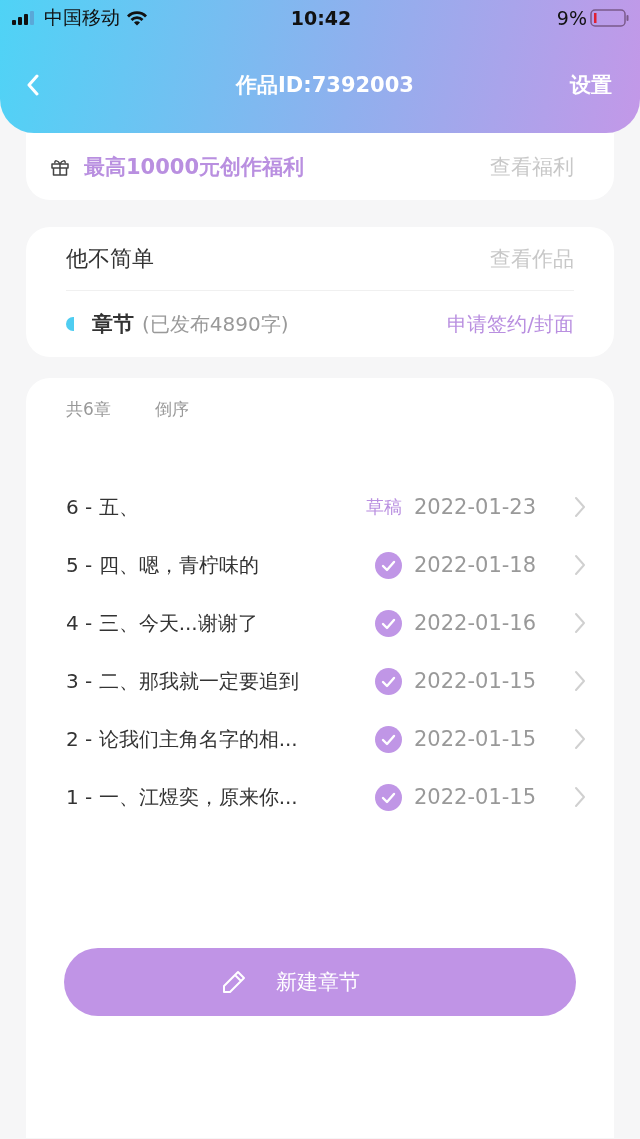  I want to click on draft-label: 草稿, so click(384, 507).